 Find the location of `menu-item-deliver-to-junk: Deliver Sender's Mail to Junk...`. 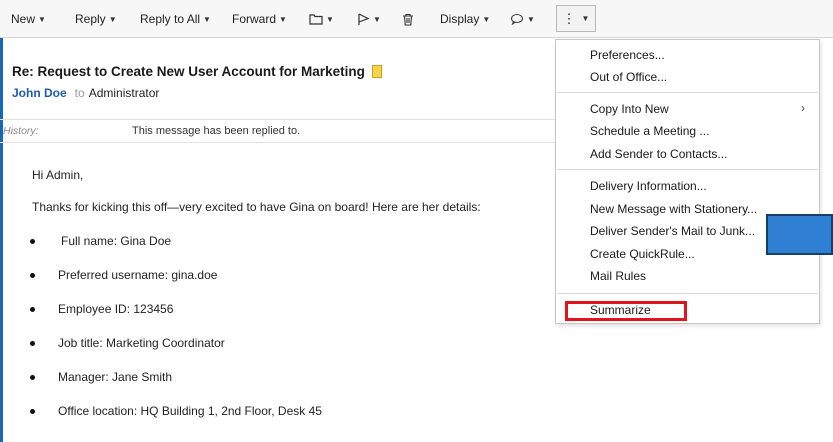

menu-item-deliver-to-junk: Deliver Sender's Mail to Junk... is located at coordinates (672, 231).